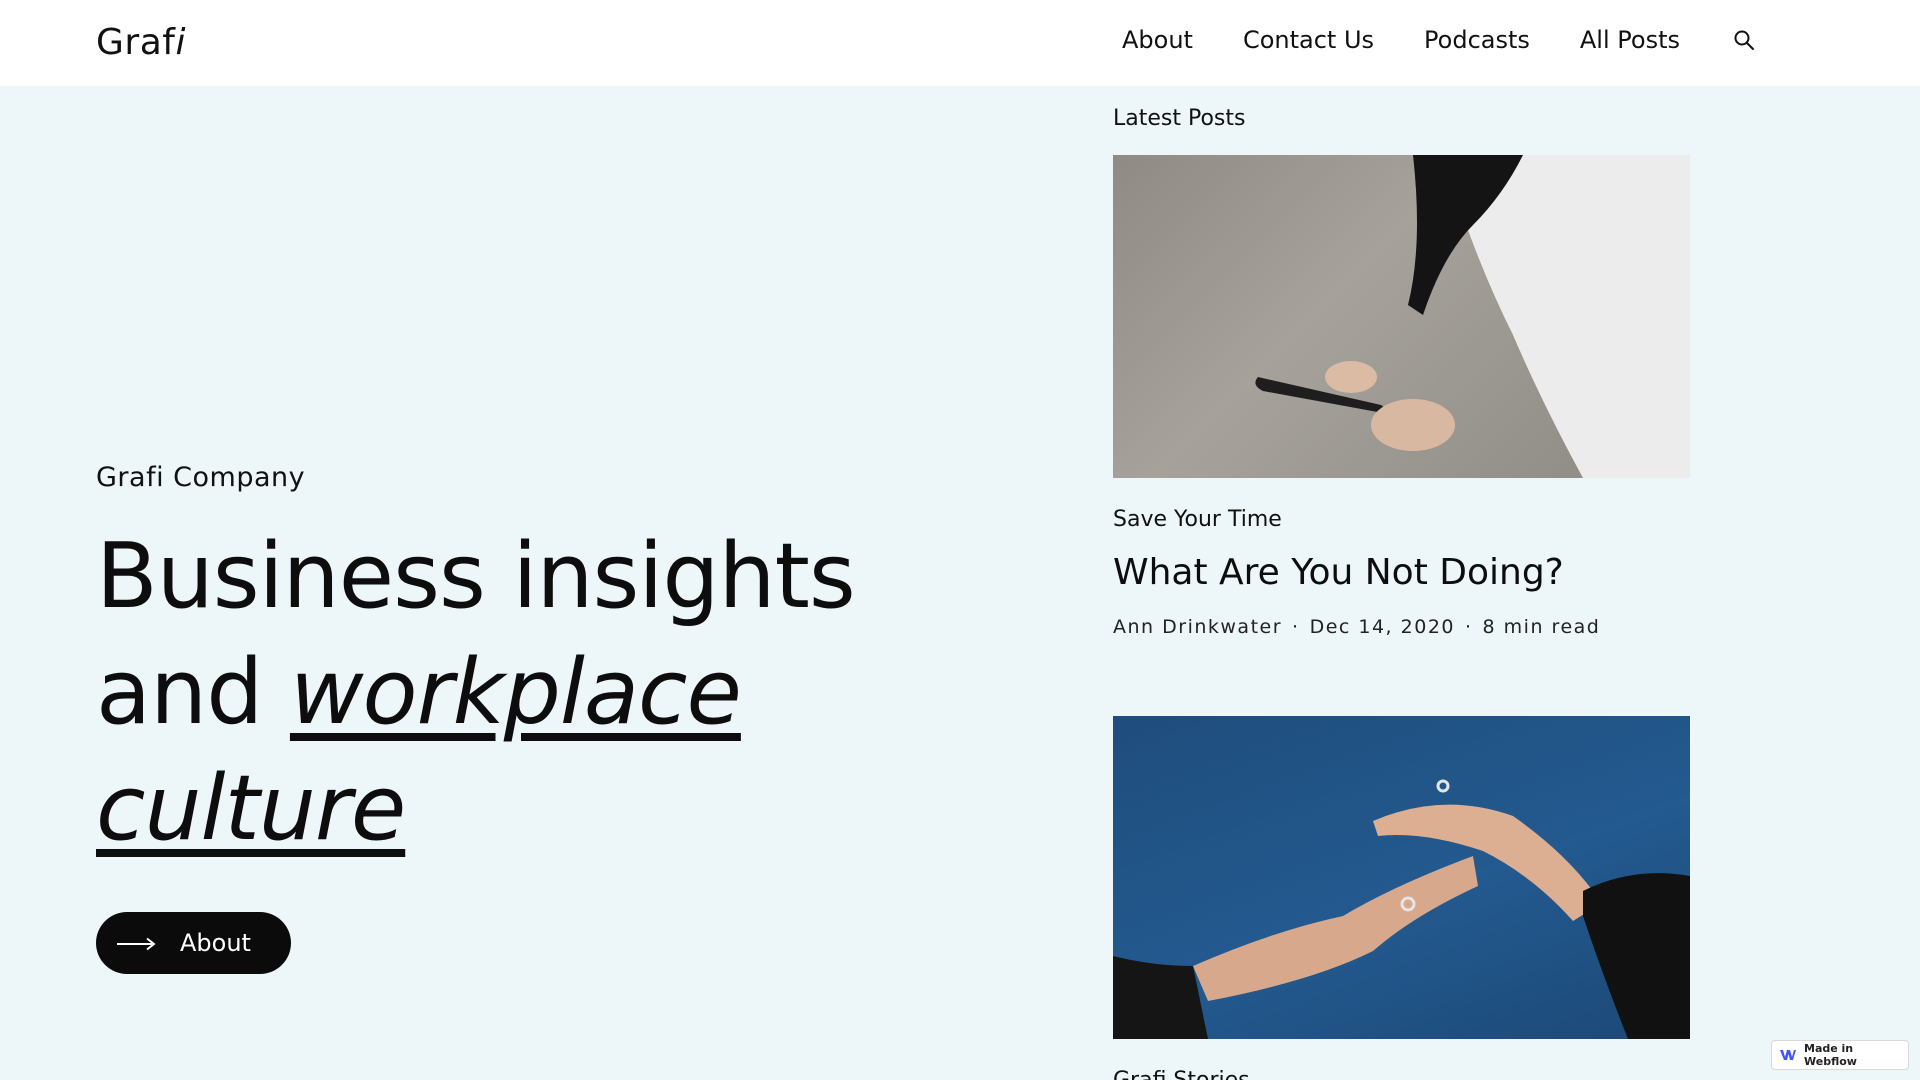  Describe the element at coordinates (136, 943) in the screenshot. I see `arrow-right-icon` at that location.